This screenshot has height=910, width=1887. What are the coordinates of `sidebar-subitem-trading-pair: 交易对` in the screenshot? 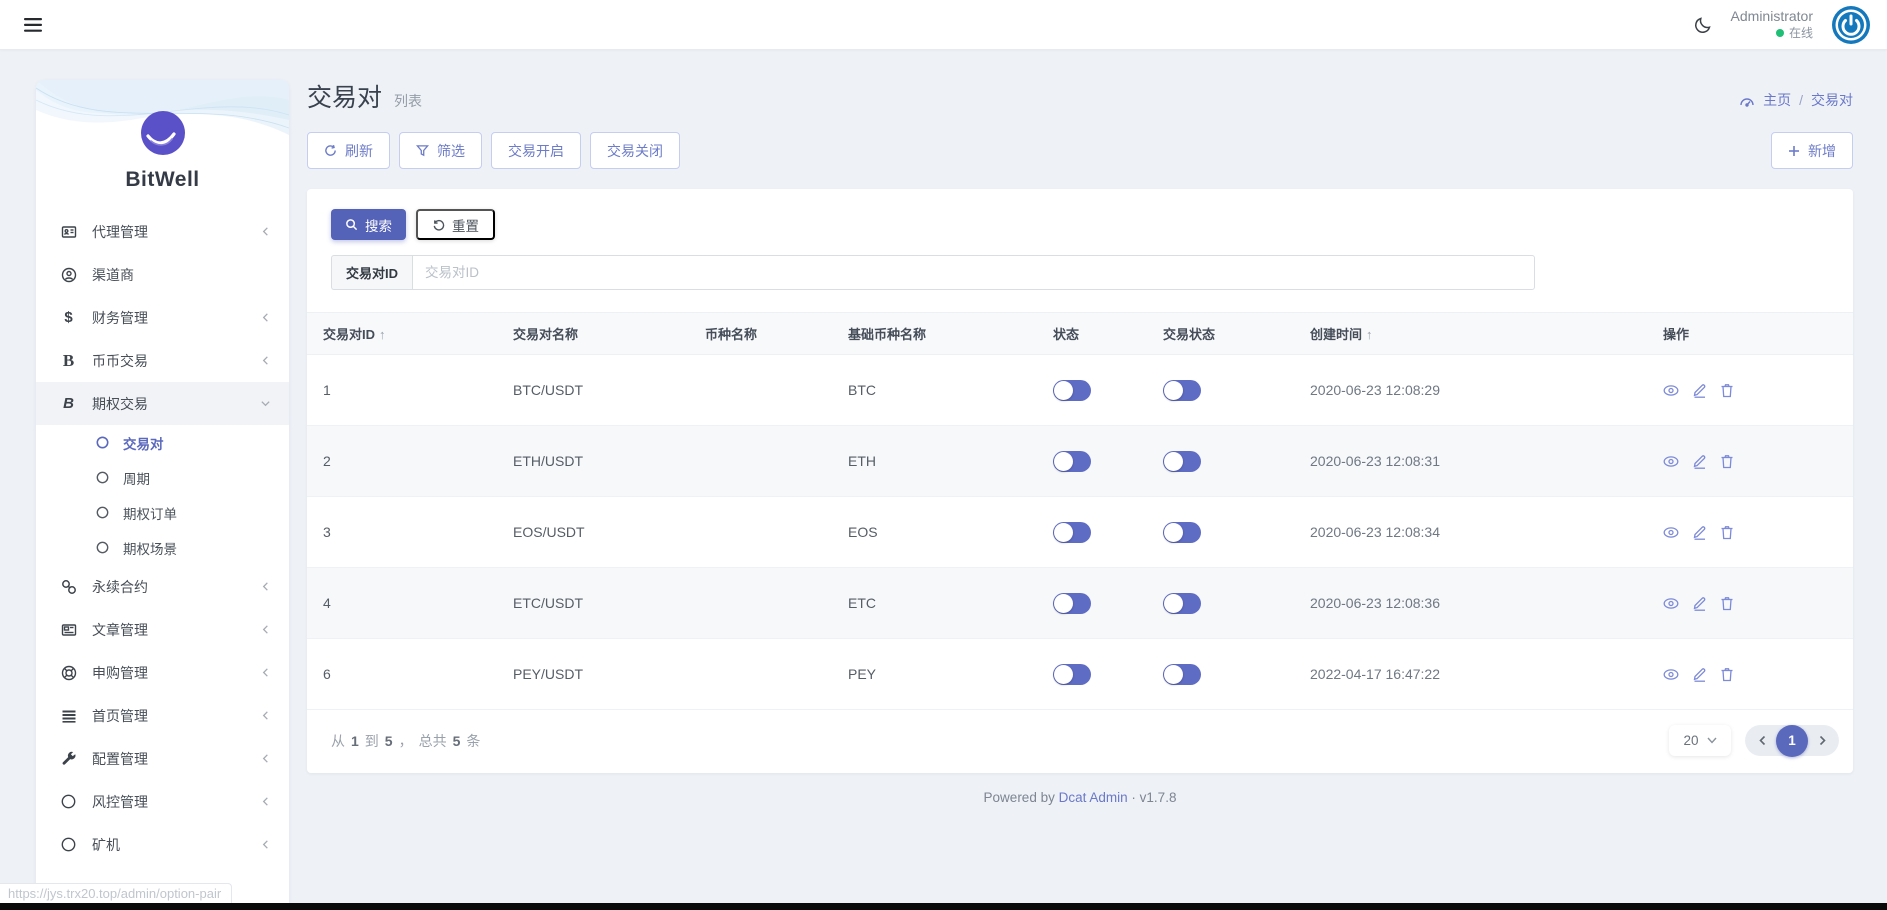 It's located at (162, 442).